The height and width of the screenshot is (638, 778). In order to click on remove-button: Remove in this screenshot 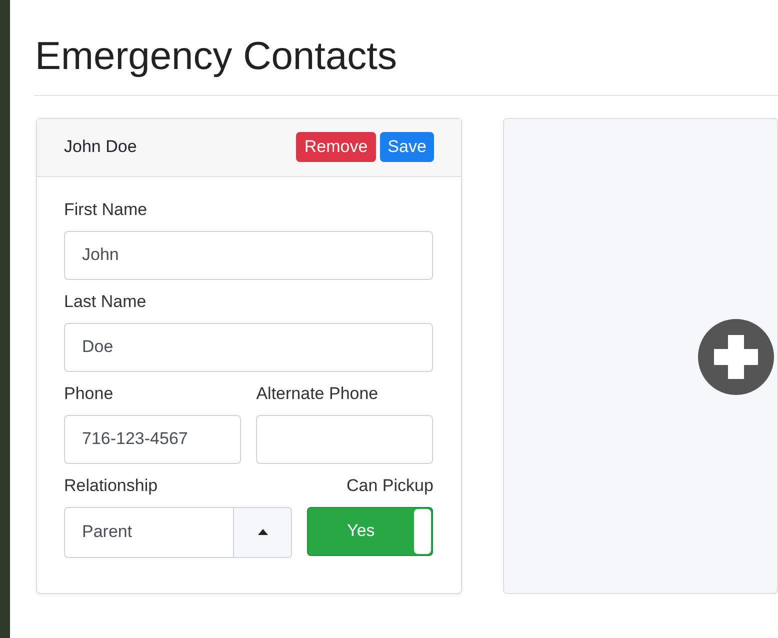, I will do `click(336, 147)`.